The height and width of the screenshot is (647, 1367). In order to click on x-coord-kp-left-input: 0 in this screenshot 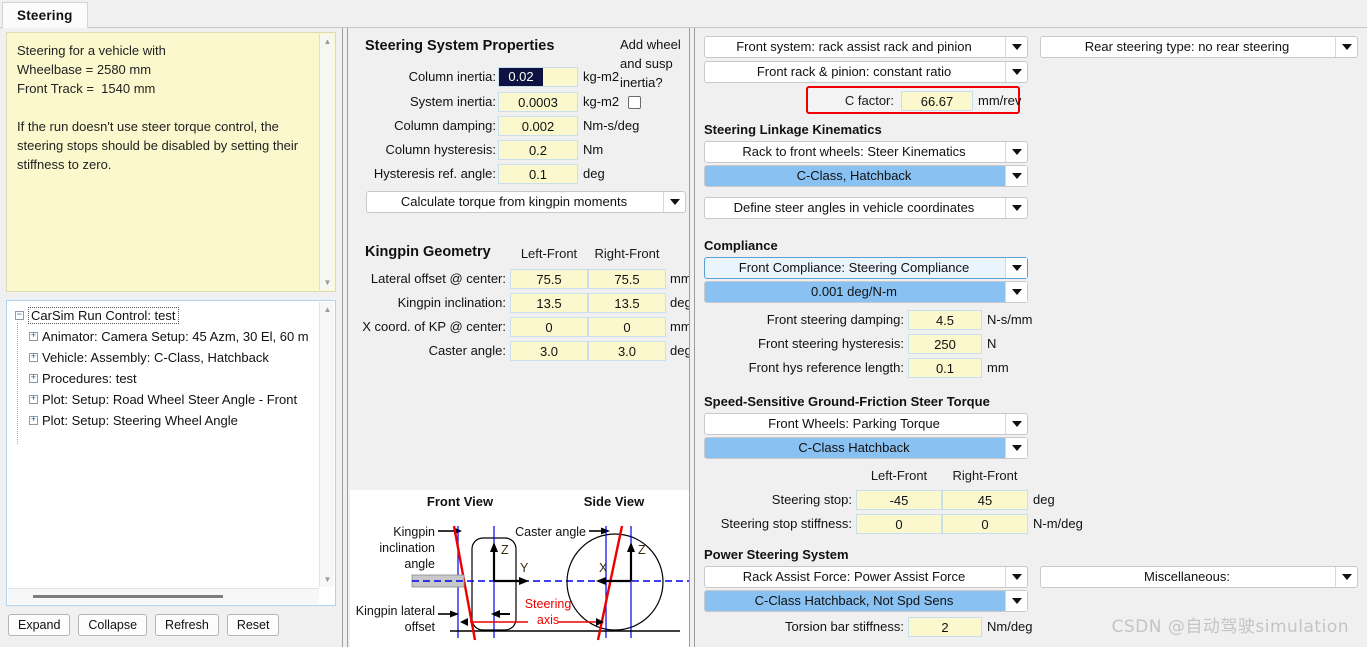, I will do `click(549, 327)`.